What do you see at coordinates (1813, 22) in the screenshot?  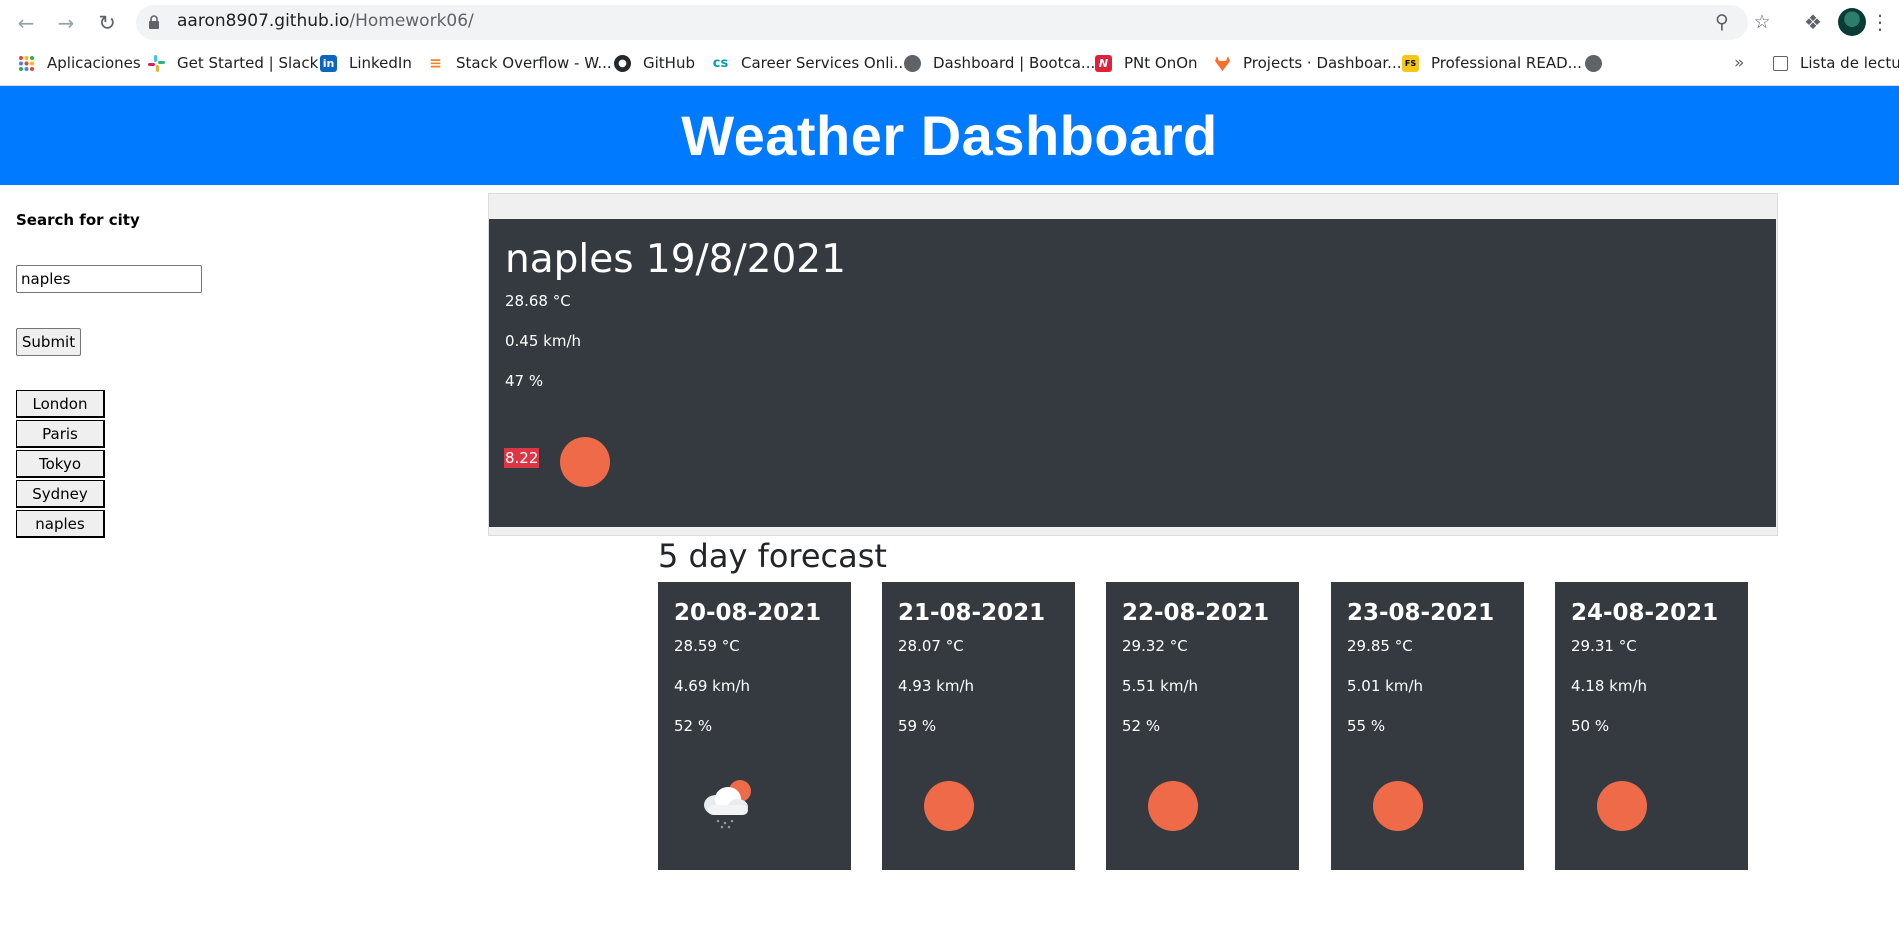 I see `extensions-puzzle-icon: ❖` at bounding box center [1813, 22].